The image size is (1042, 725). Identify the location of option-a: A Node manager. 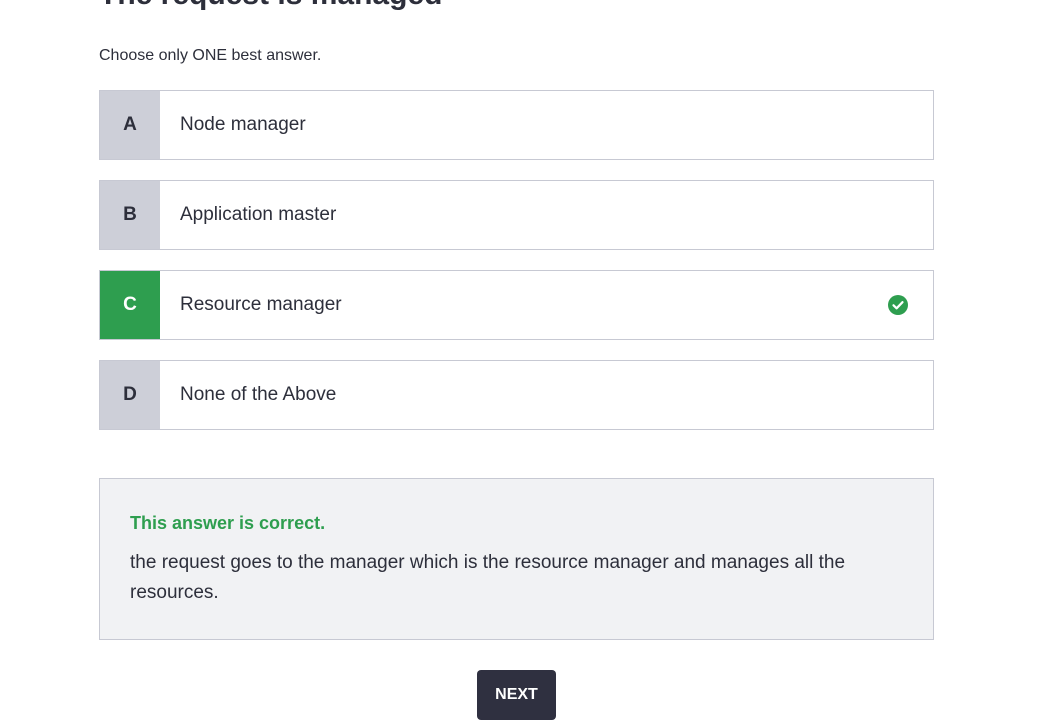
(516, 125).